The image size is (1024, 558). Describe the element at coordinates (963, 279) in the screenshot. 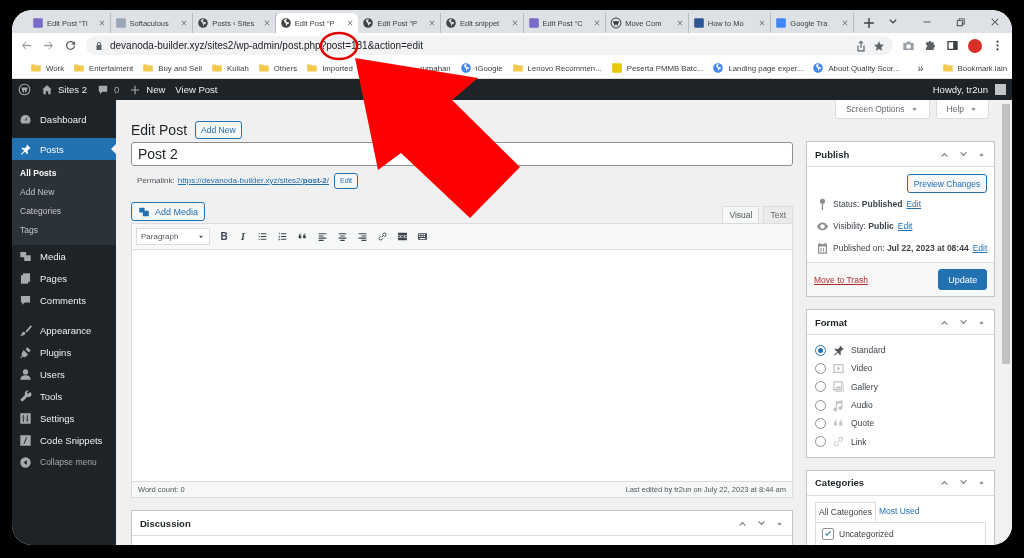

I see `update-button: Update` at that location.